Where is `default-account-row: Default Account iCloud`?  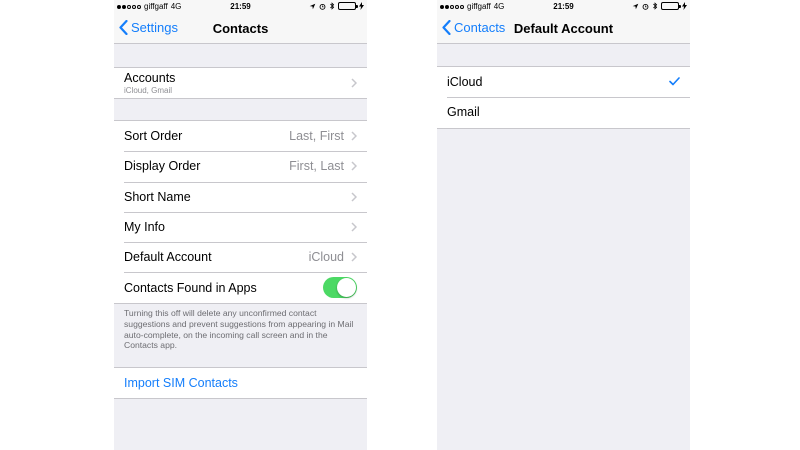 default-account-row: Default Account iCloud is located at coordinates (240, 257).